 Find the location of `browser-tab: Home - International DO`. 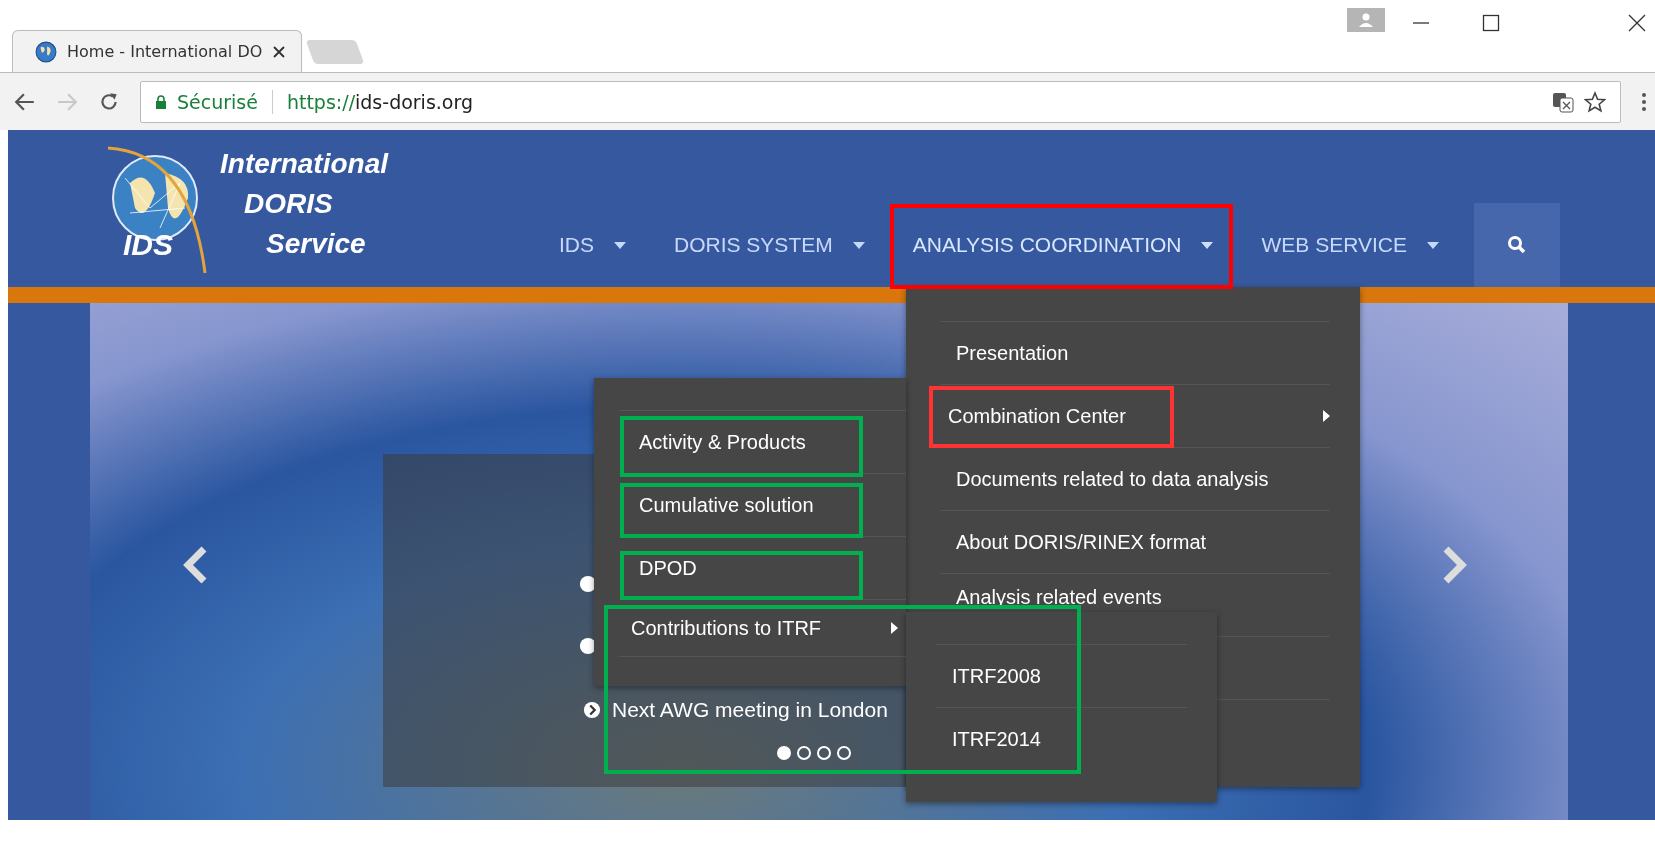

browser-tab: Home - International DO is located at coordinates (157, 51).